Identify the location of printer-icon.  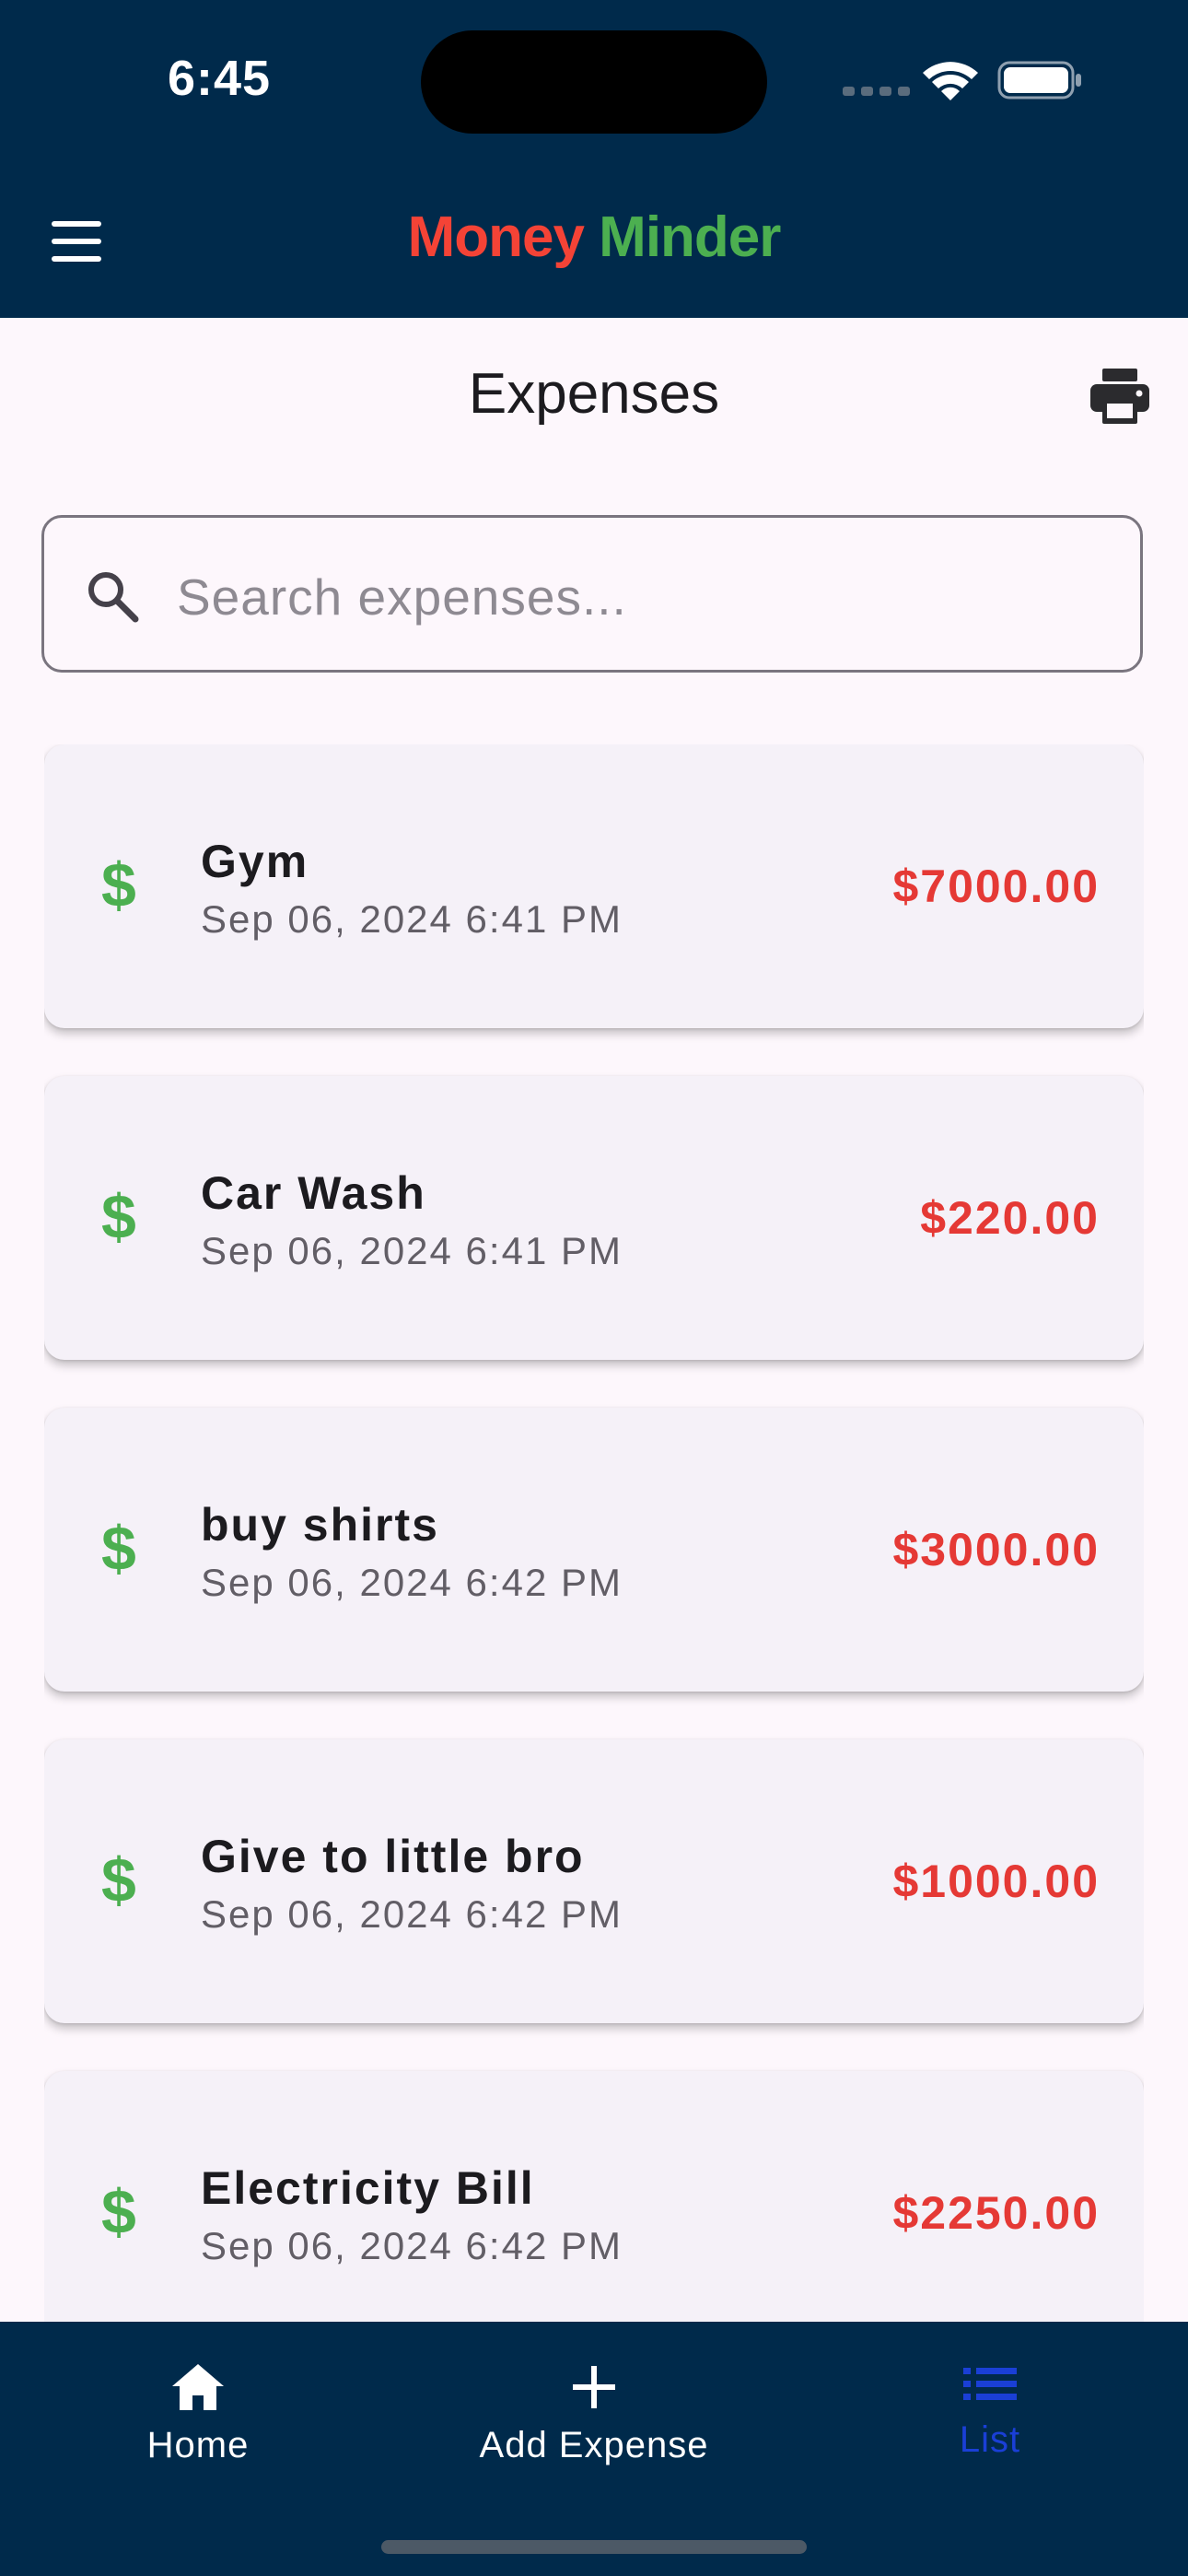
(1119, 396).